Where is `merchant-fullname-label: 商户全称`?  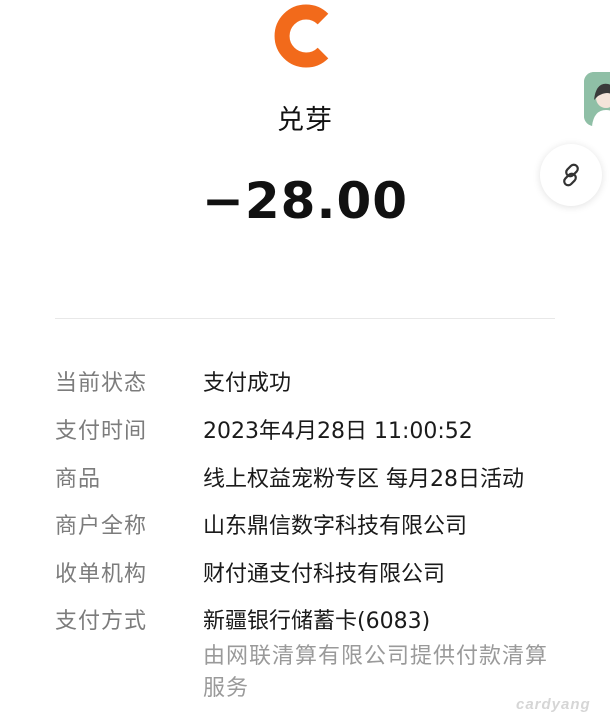 merchant-fullname-label: 商户全称 is located at coordinates (101, 526).